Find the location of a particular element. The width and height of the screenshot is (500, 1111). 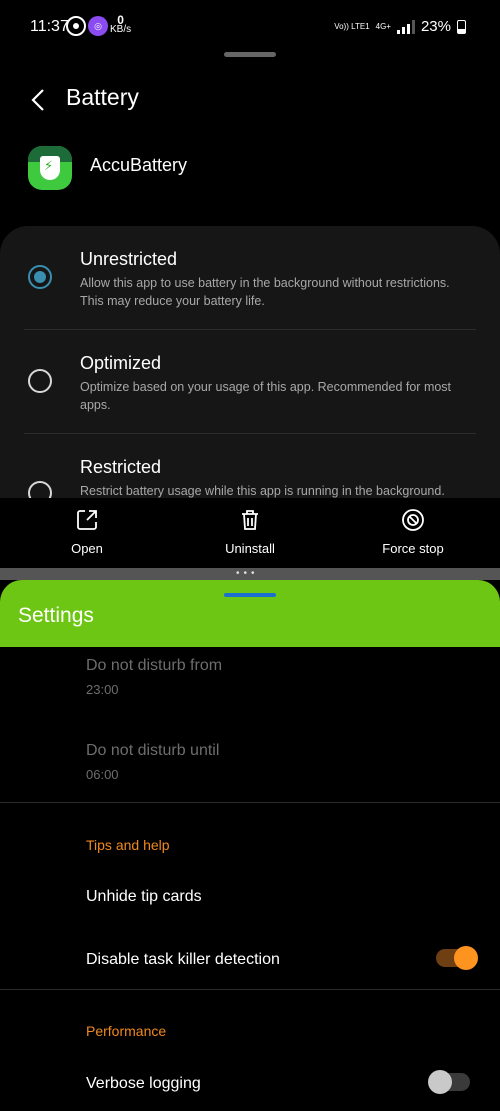

uninstall-button: Uninstall is located at coordinates (250, 533).